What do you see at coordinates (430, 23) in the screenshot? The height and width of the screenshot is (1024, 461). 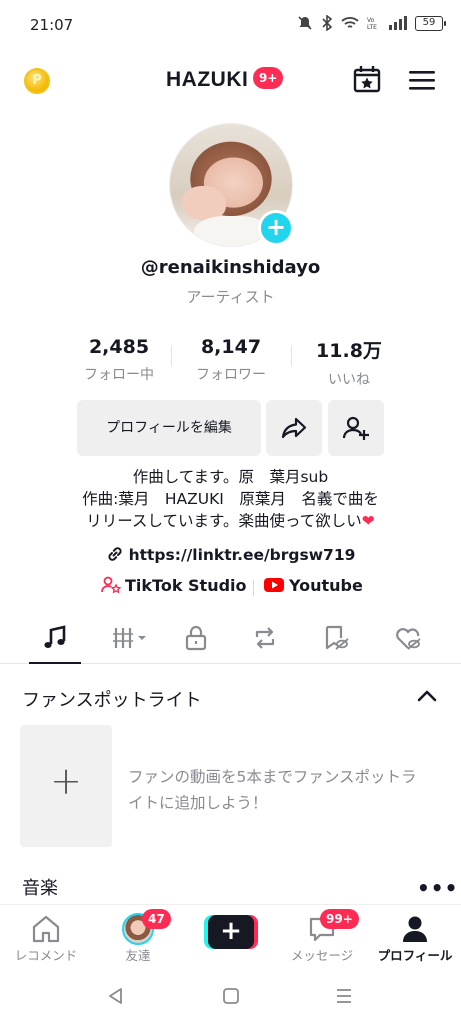 I see `battery-indicator: 59` at bounding box center [430, 23].